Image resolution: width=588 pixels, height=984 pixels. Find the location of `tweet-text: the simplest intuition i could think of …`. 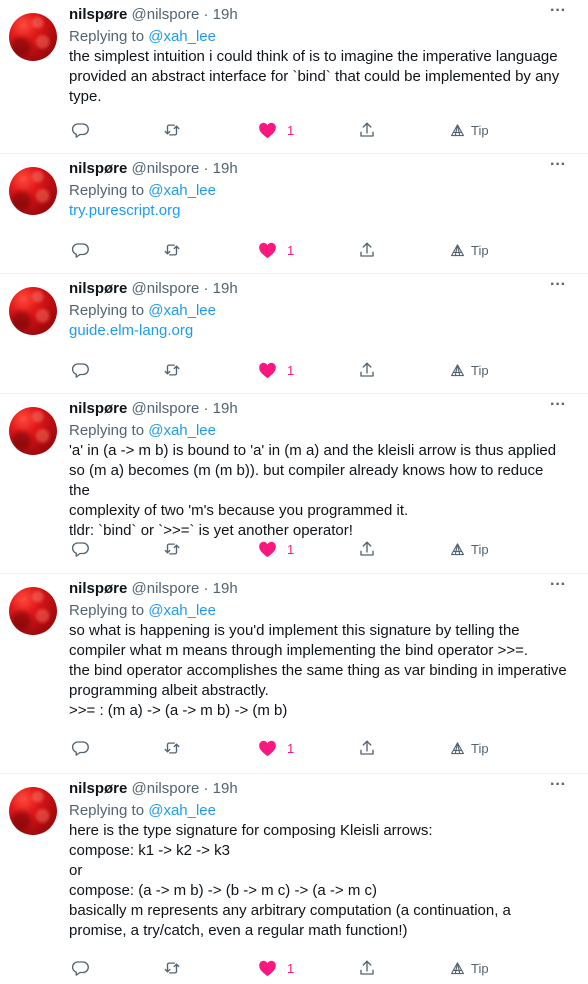

tweet-text: the simplest intuition i could think of … is located at coordinates (314, 76).